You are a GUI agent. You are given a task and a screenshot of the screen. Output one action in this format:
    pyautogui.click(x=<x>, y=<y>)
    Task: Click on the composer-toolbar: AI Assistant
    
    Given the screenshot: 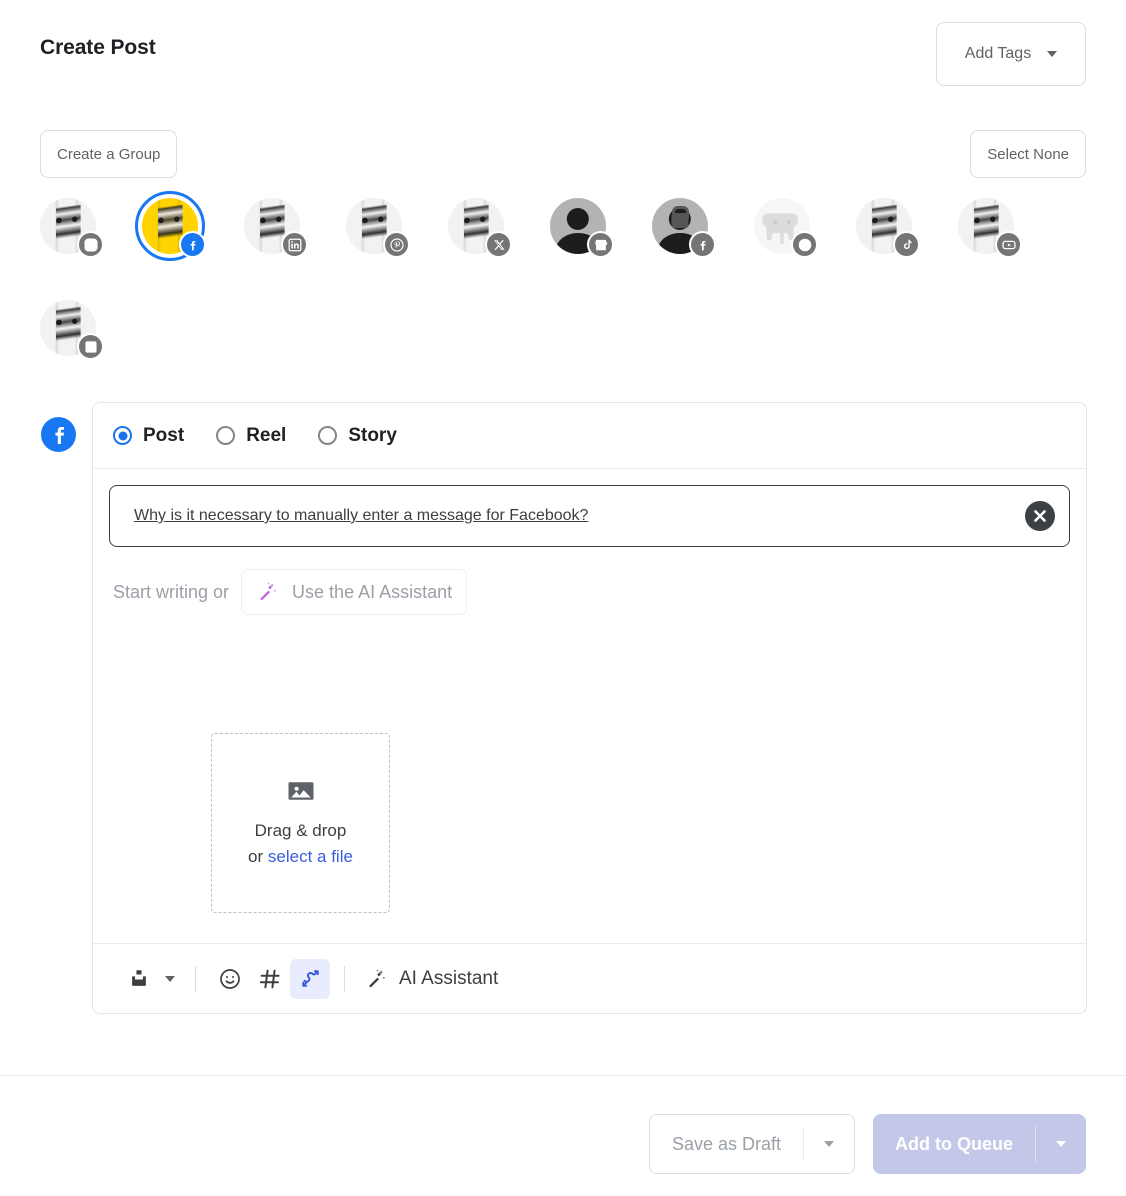 What is the action you would take?
    pyautogui.click(x=589, y=978)
    